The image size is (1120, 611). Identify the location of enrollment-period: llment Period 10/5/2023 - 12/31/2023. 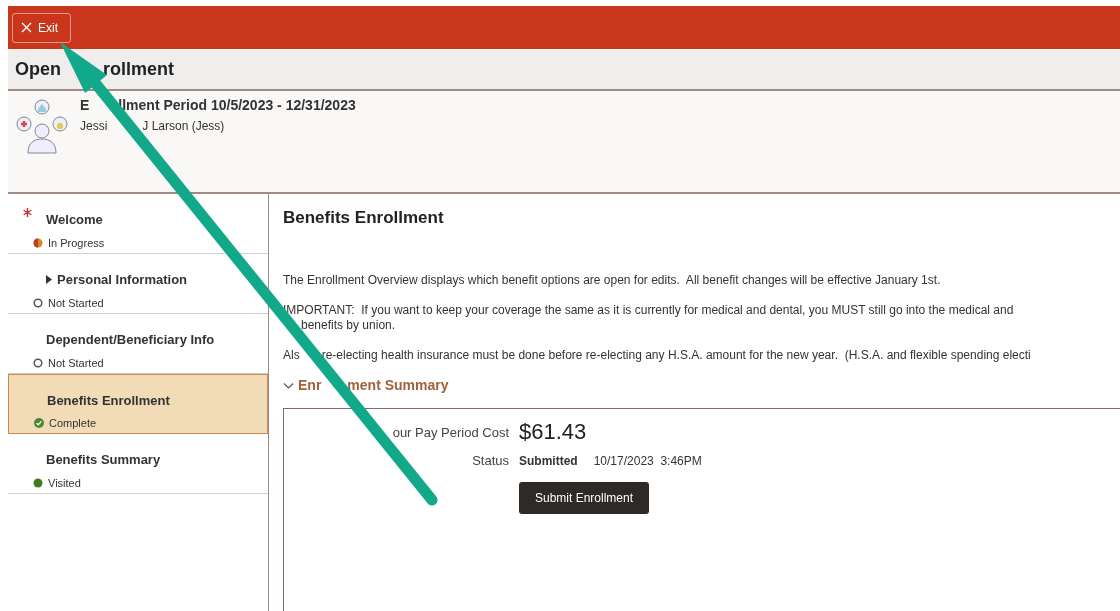
(237, 105).